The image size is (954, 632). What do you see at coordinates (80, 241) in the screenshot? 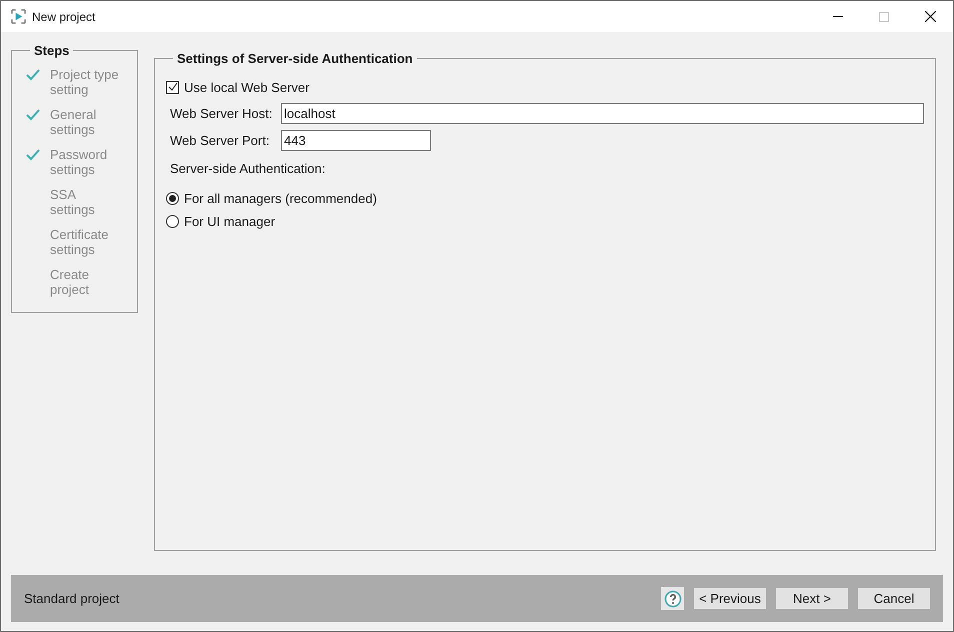
I see `step-label: Certificate settings` at bounding box center [80, 241].